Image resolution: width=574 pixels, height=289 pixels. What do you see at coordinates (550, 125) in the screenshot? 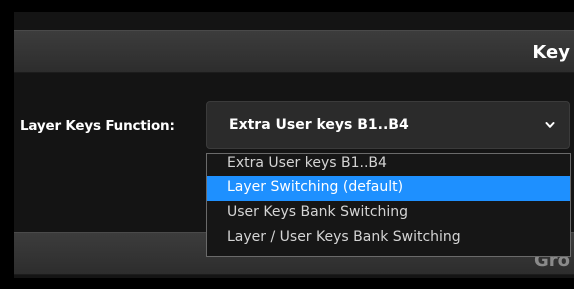
I see `chevron-down-icon` at bounding box center [550, 125].